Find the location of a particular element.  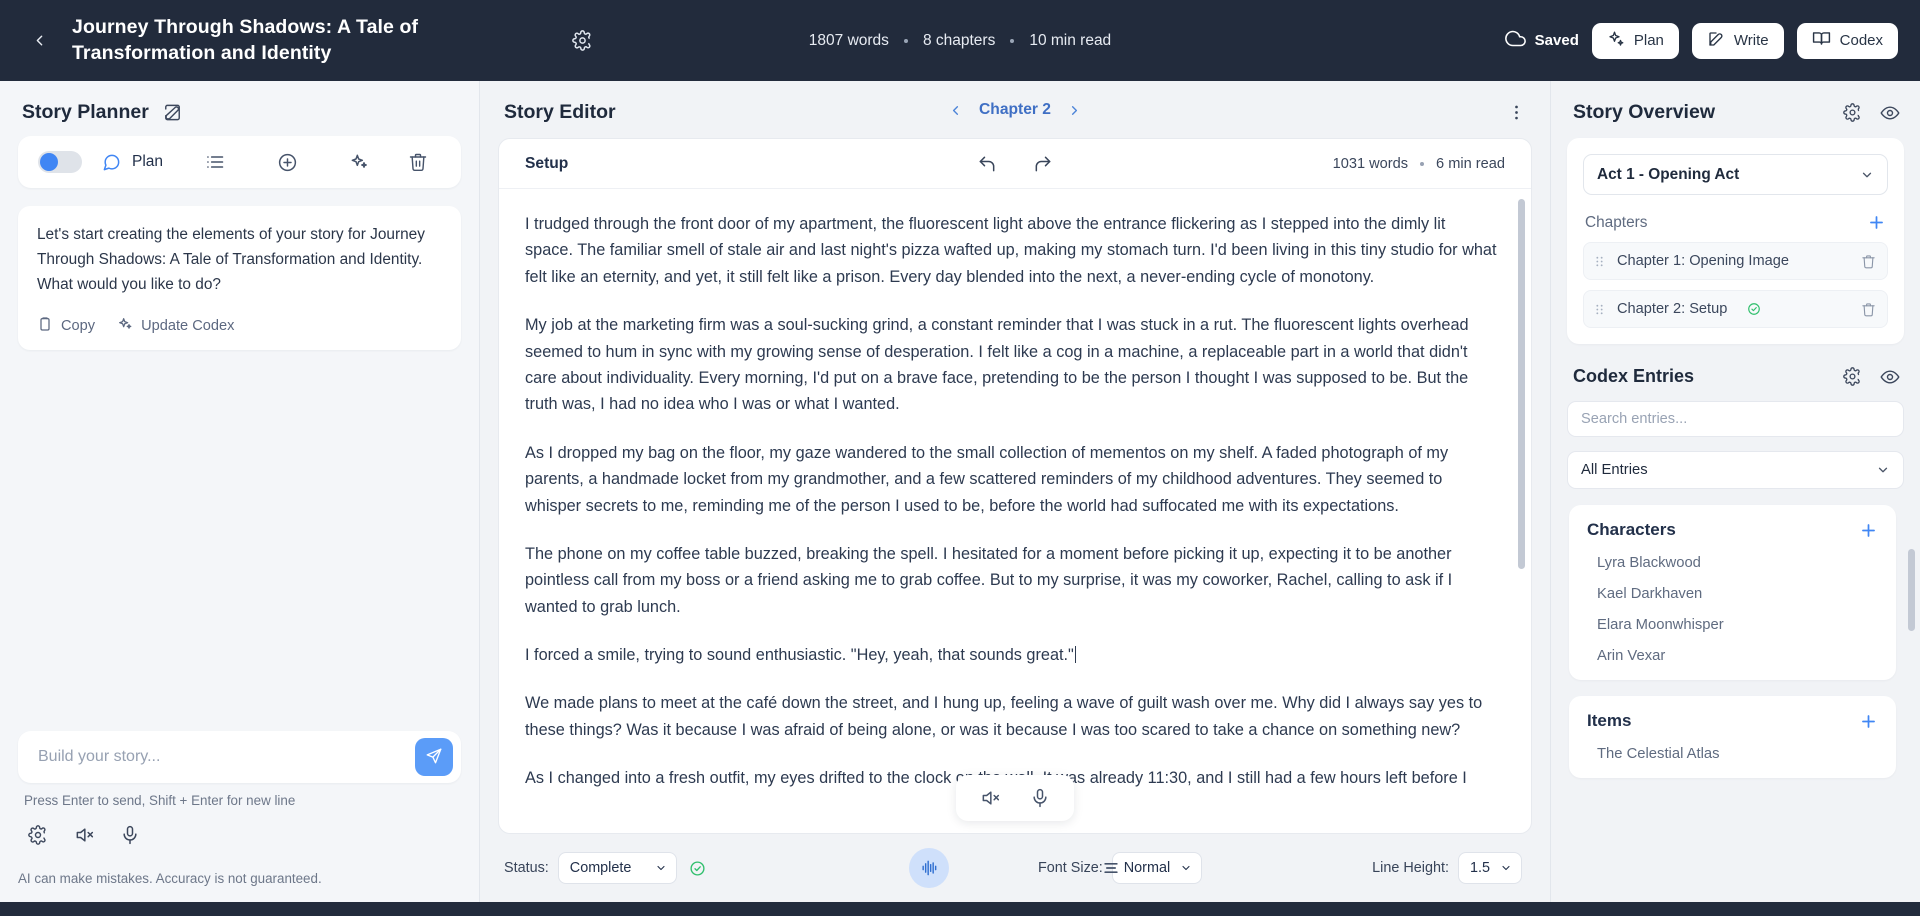

check-circle-icon is located at coordinates (697, 868).